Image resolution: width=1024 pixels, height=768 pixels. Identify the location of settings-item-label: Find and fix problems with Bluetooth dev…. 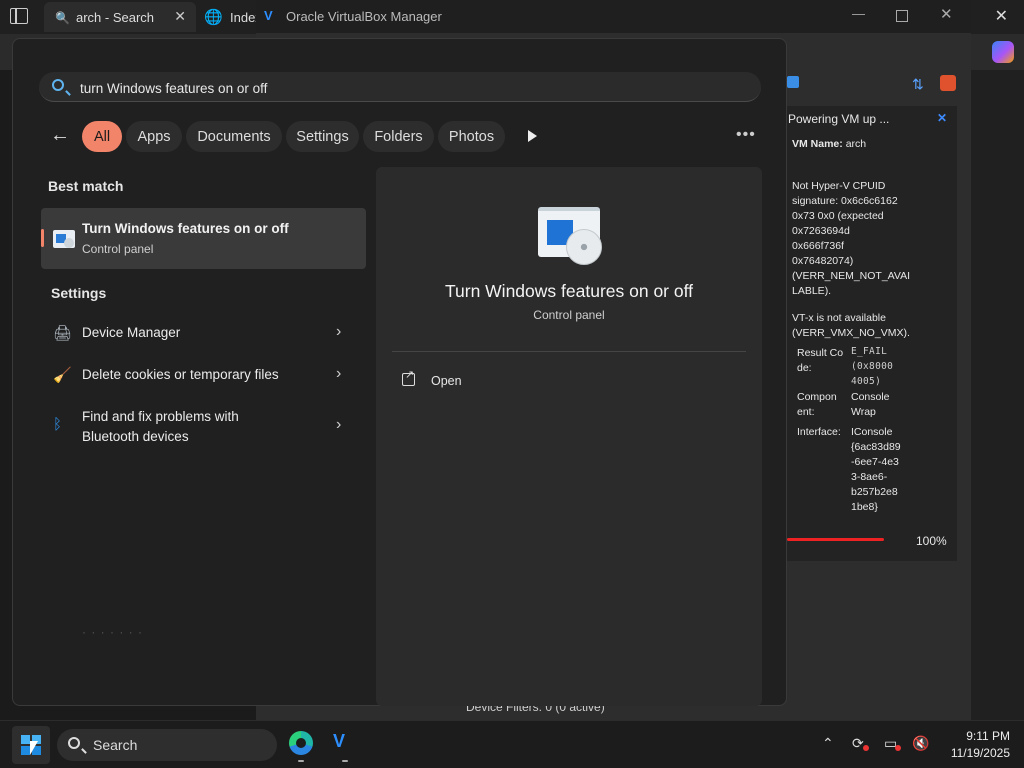
(160, 427).